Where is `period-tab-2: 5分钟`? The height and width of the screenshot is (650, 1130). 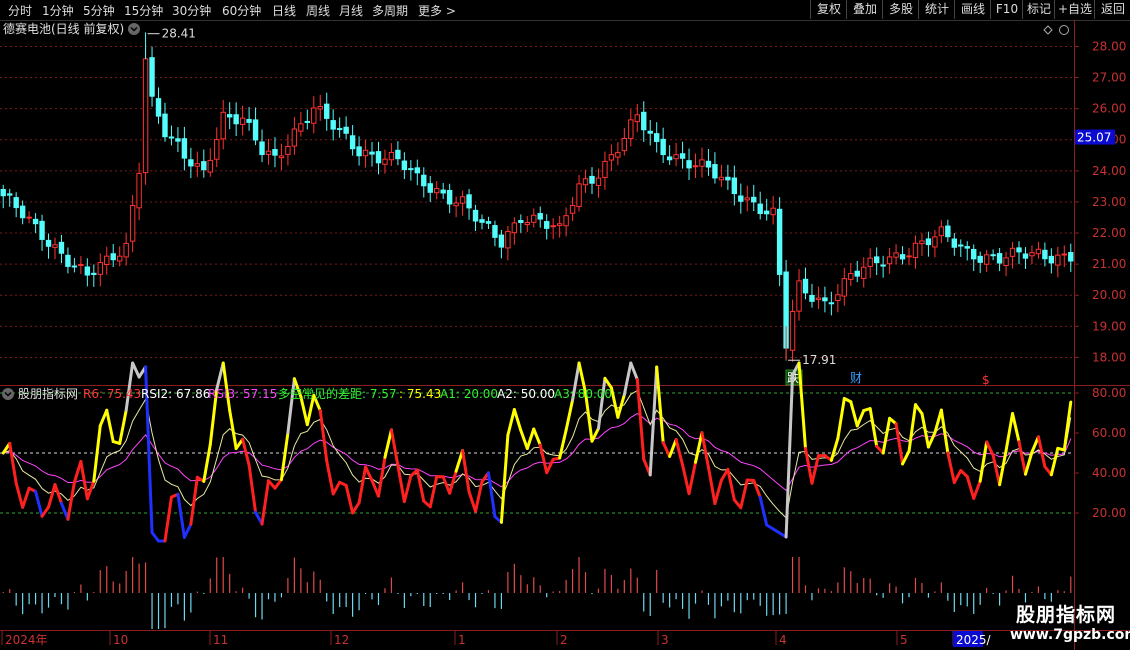 period-tab-2: 5分钟 is located at coordinates (99, 10).